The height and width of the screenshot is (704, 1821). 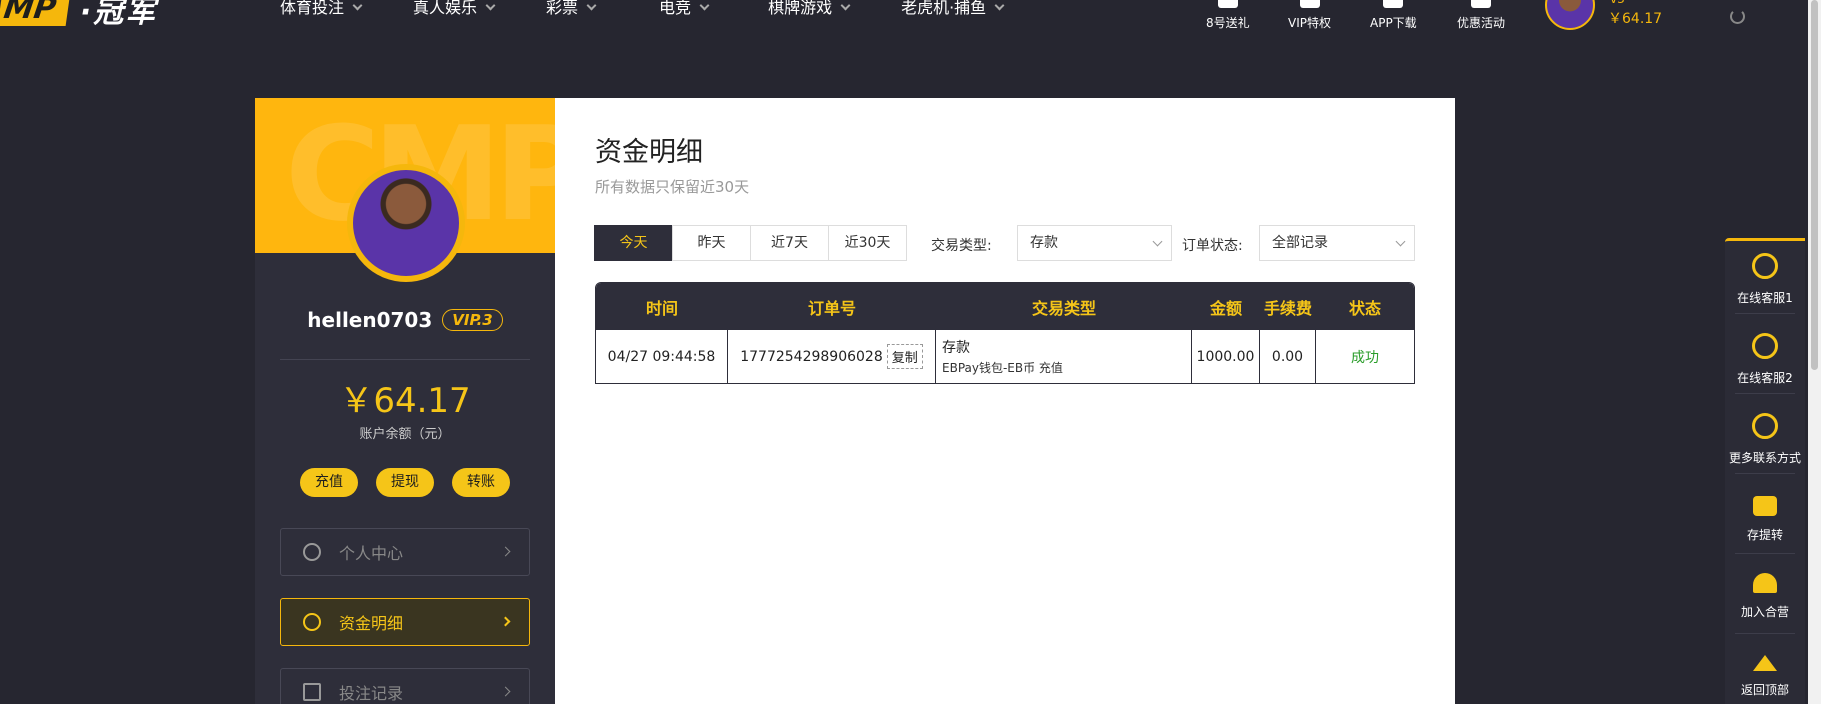 I want to click on top-balance: ￥64.17, so click(x=1635, y=19).